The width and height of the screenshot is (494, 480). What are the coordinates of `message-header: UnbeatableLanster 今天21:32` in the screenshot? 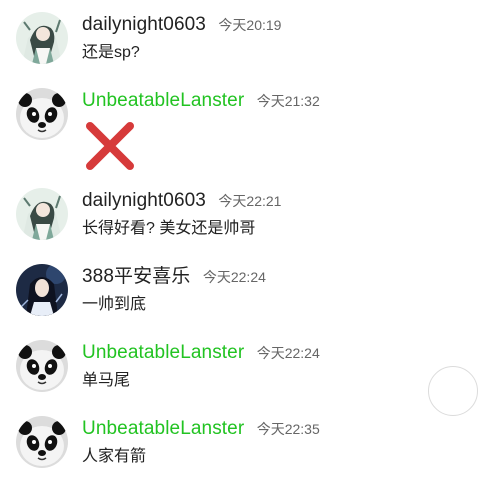 It's located at (201, 101).